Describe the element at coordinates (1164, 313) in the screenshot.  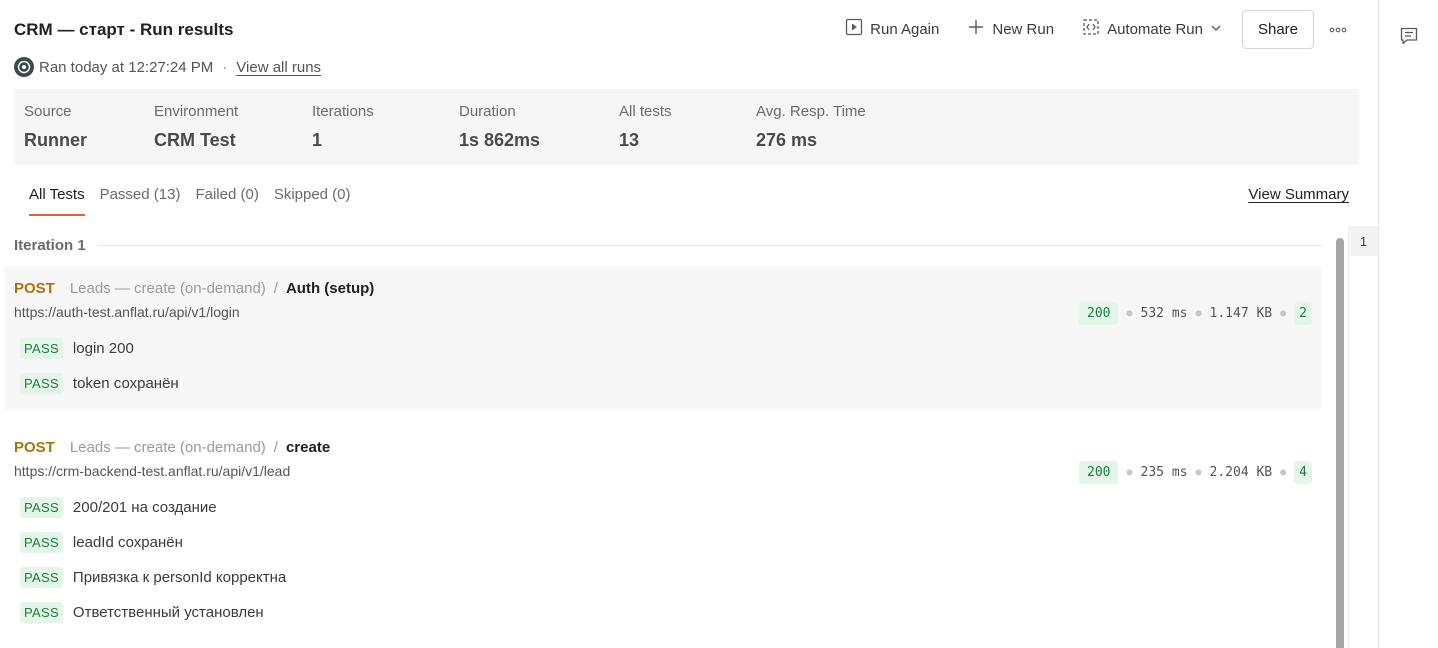
I see `response-time: 532 ms` at that location.